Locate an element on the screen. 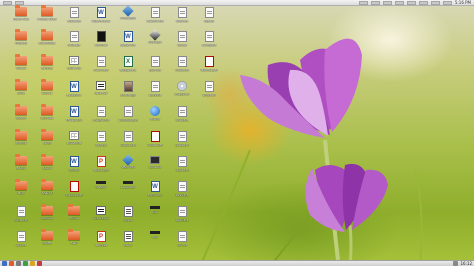  desktop-icon-dash: line is located at coordinates (155, 218).